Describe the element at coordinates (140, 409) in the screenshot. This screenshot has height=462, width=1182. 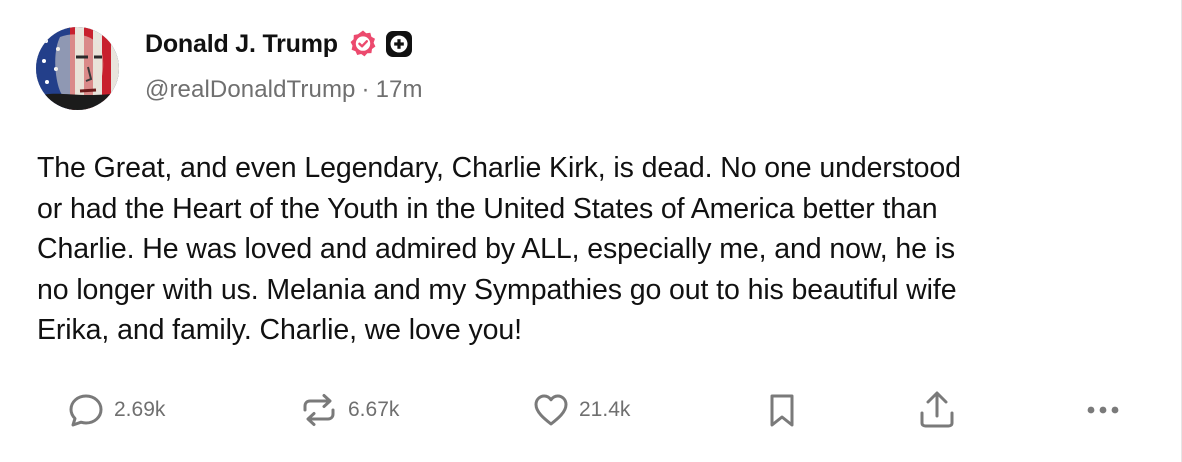
I see `reply-count: 2.69k` at that location.